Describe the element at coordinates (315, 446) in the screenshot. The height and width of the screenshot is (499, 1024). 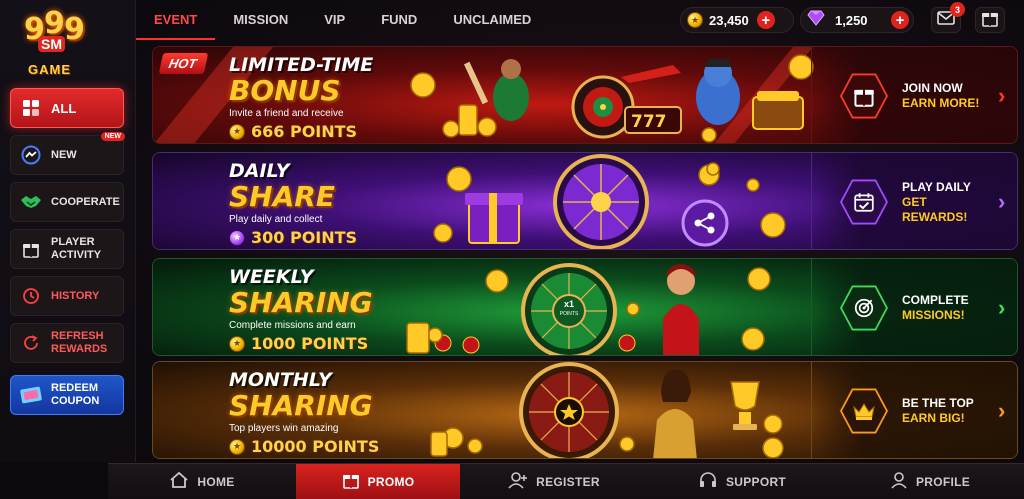
I see `banner-points: 10000 POINTS` at that location.